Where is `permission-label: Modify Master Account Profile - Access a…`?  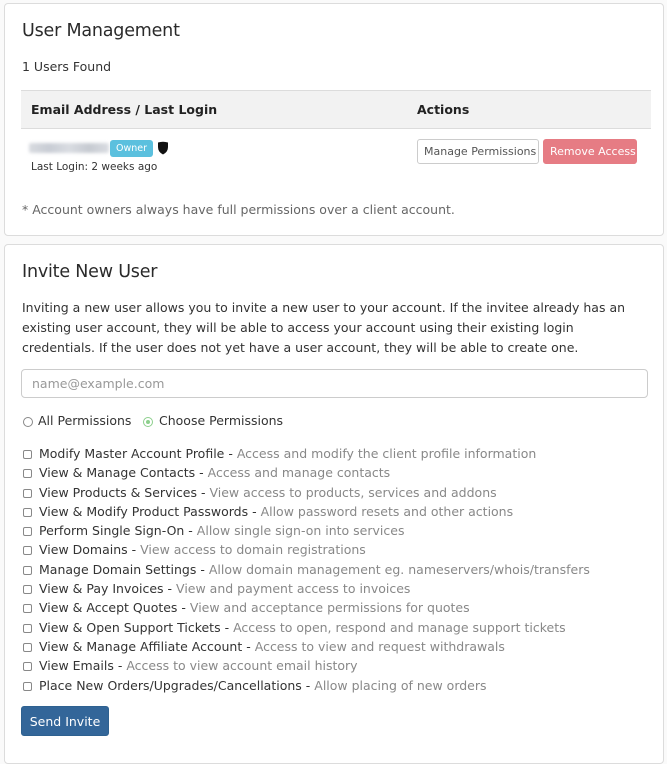 permission-label: Modify Master Account Profile - Access a… is located at coordinates (287, 453).